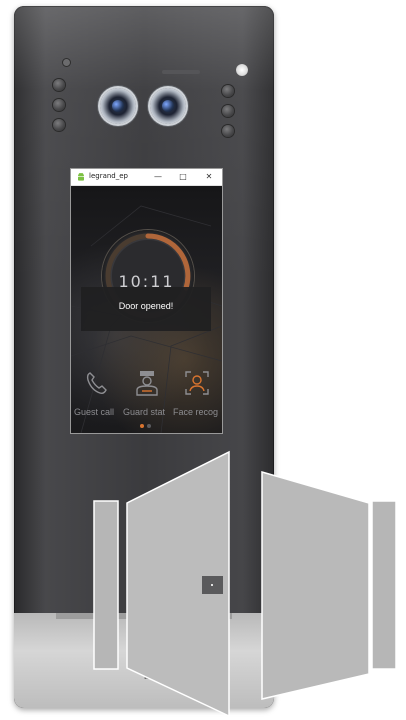 This screenshot has height=720, width=406. What do you see at coordinates (315, 585) in the screenshot?
I see `gate-door-right` at bounding box center [315, 585].